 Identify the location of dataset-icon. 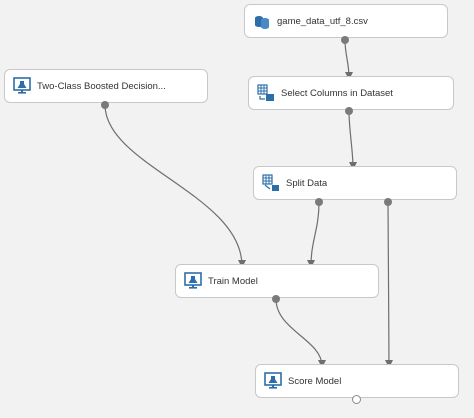
(262, 22).